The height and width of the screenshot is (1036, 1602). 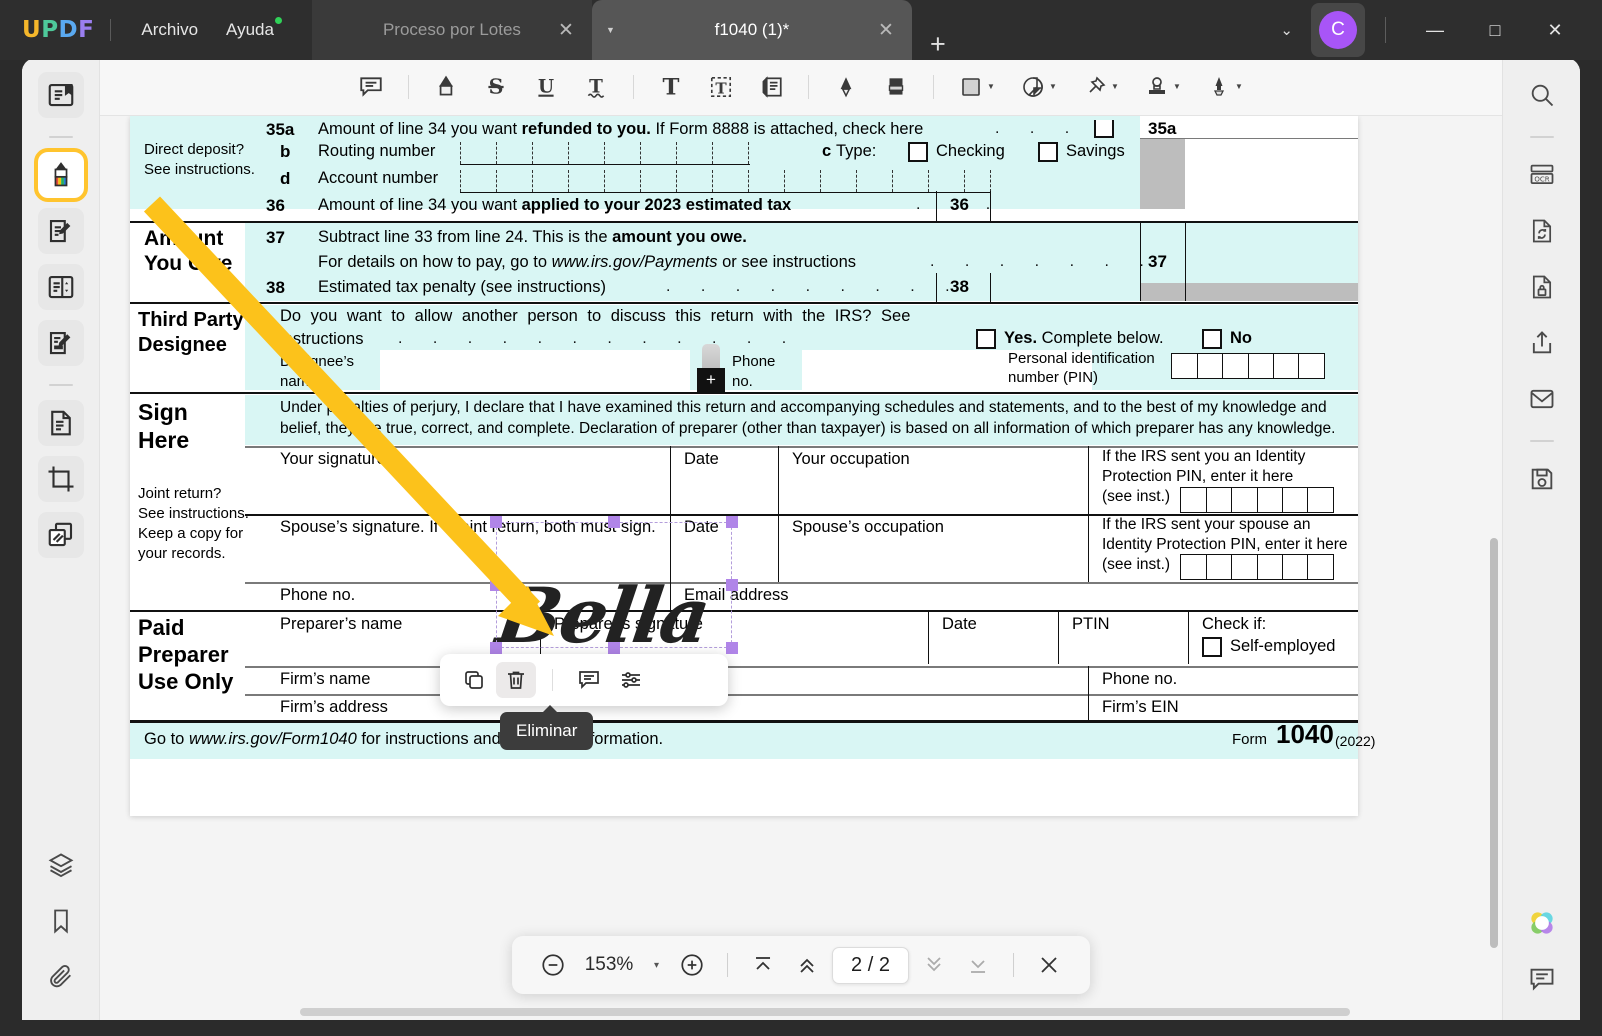 I want to click on close-pagebar-button, so click(x=1049, y=965).